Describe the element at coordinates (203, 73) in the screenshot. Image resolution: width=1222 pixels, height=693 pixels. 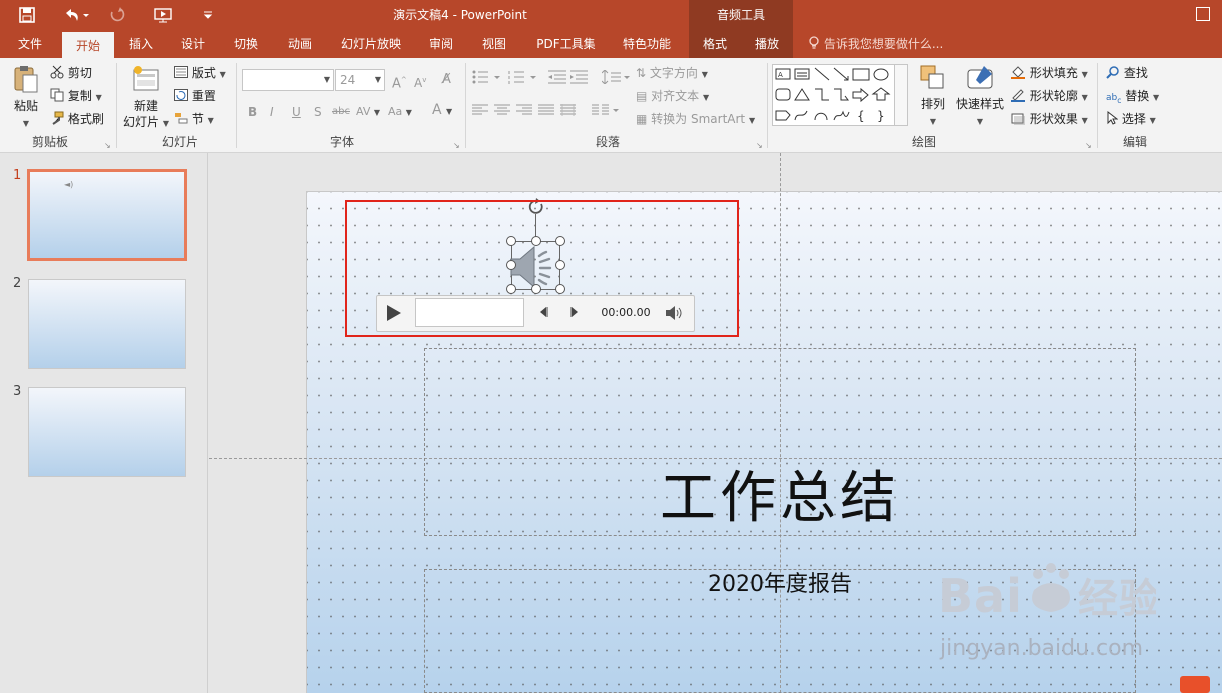
I see `layout-label: 版式` at that location.